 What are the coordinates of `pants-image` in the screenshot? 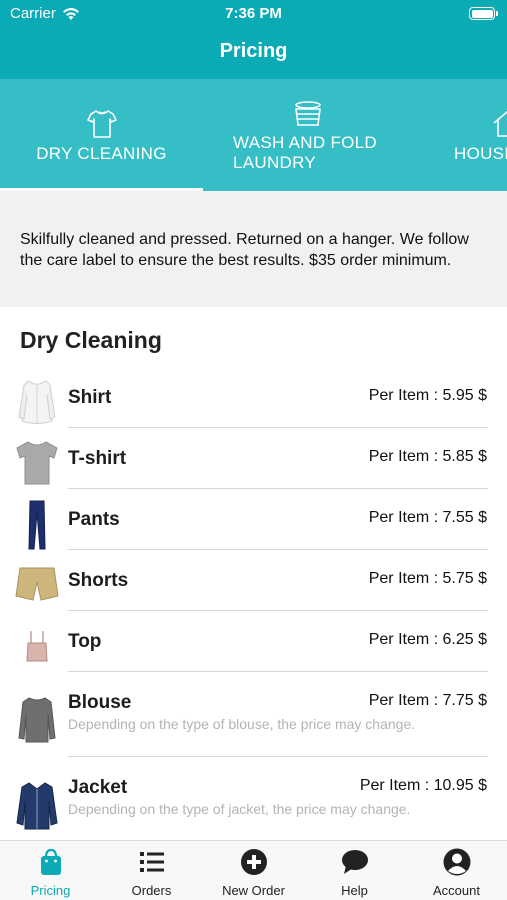 It's located at (37, 525).